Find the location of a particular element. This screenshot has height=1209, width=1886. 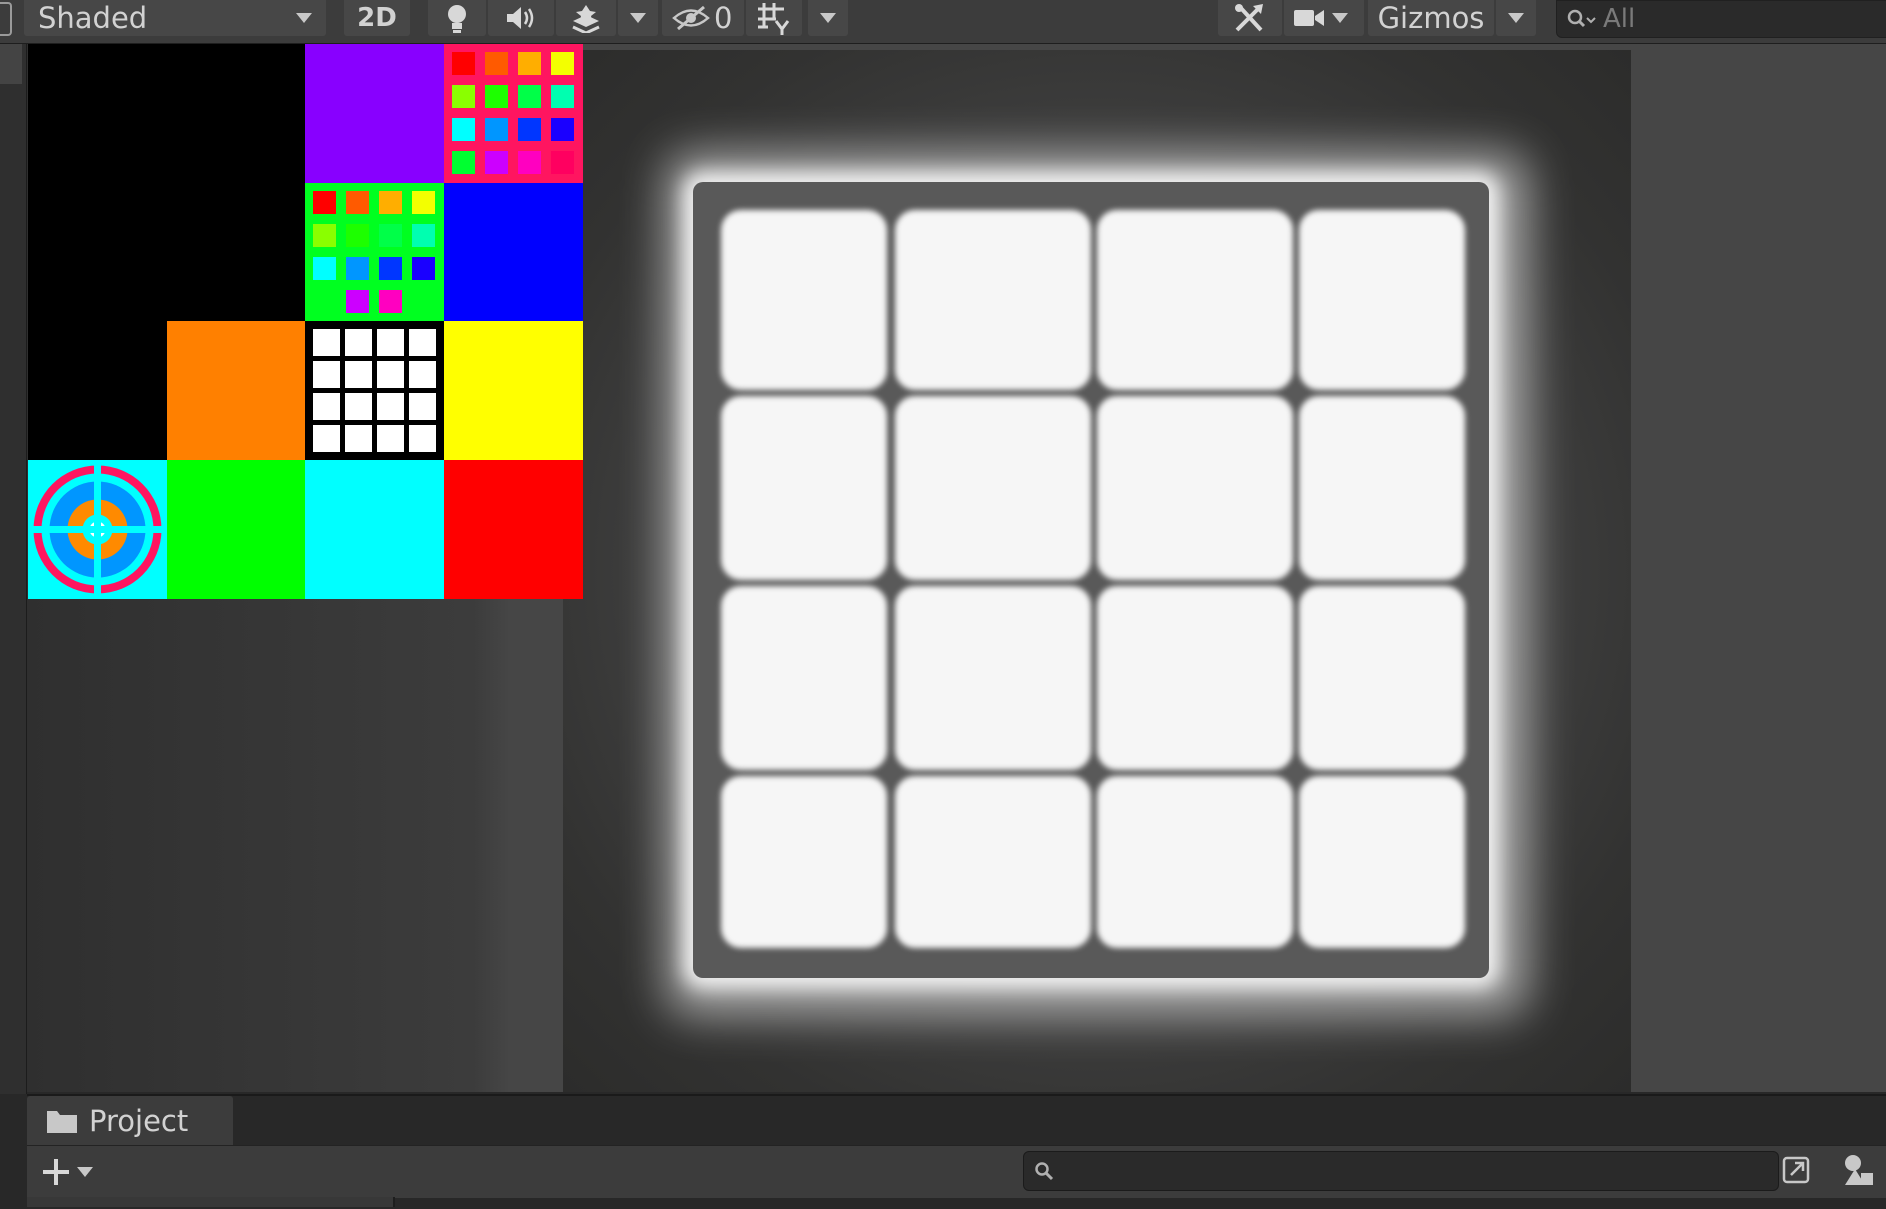

gizmos-dropdown is located at coordinates (1516, 18).